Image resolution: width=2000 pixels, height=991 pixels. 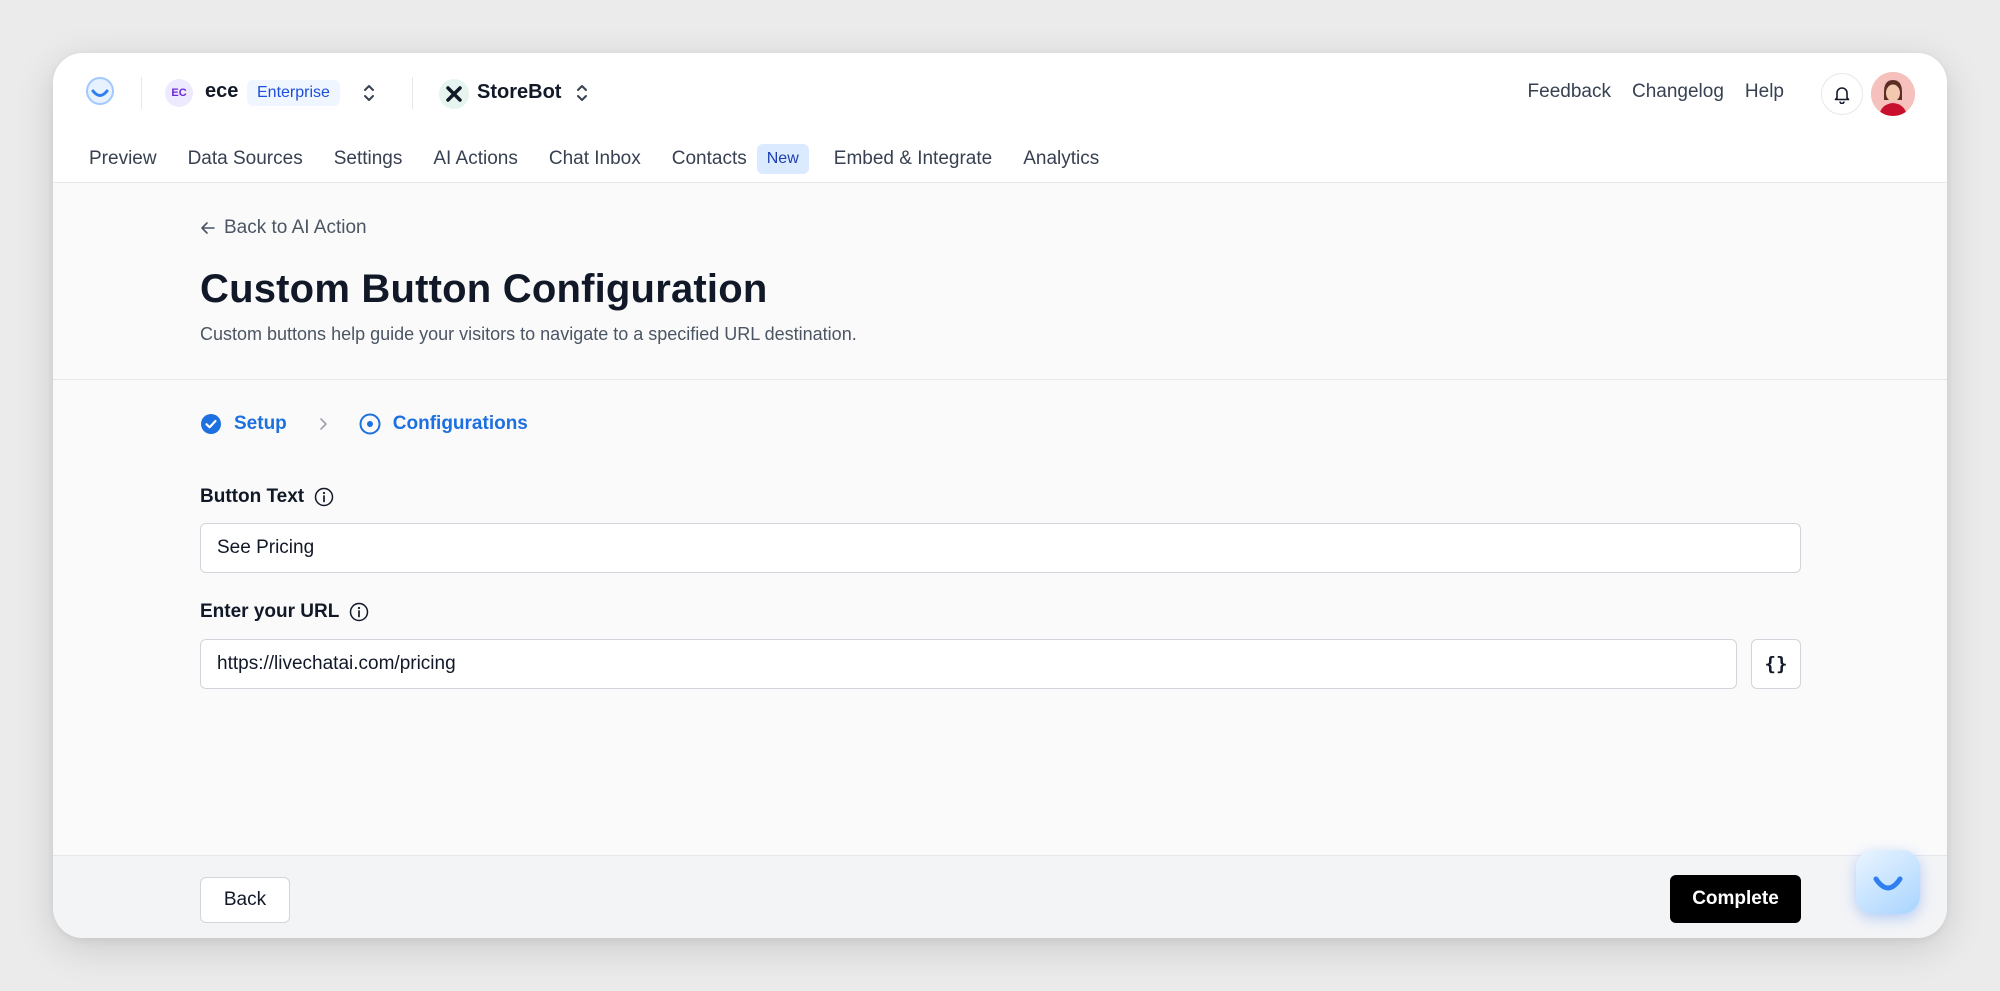 I want to click on nav-embed-integrate: Embed & Integrate, so click(x=913, y=159).